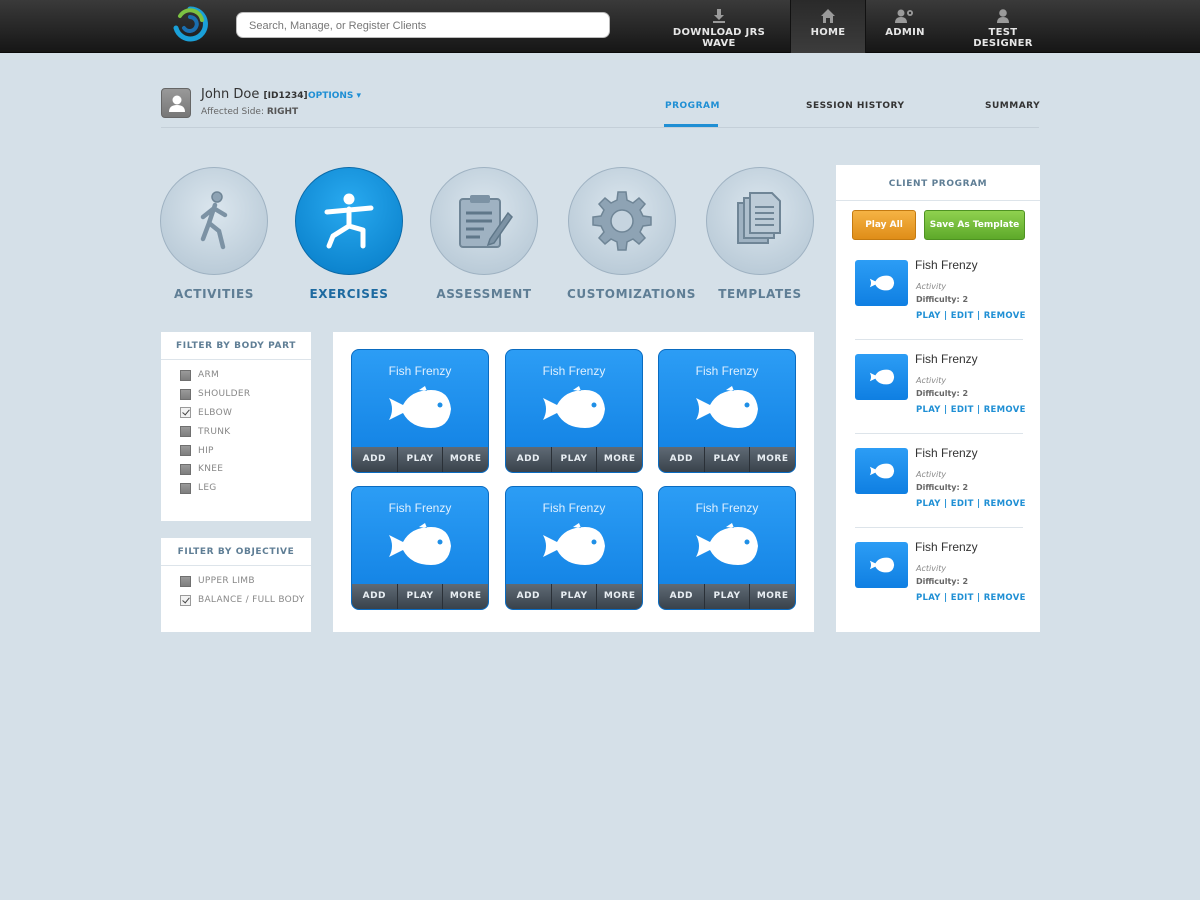 This screenshot has width=1200, height=900. What do you see at coordinates (230, 94) in the screenshot?
I see `client-name-text: John Doe` at bounding box center [230, 94].